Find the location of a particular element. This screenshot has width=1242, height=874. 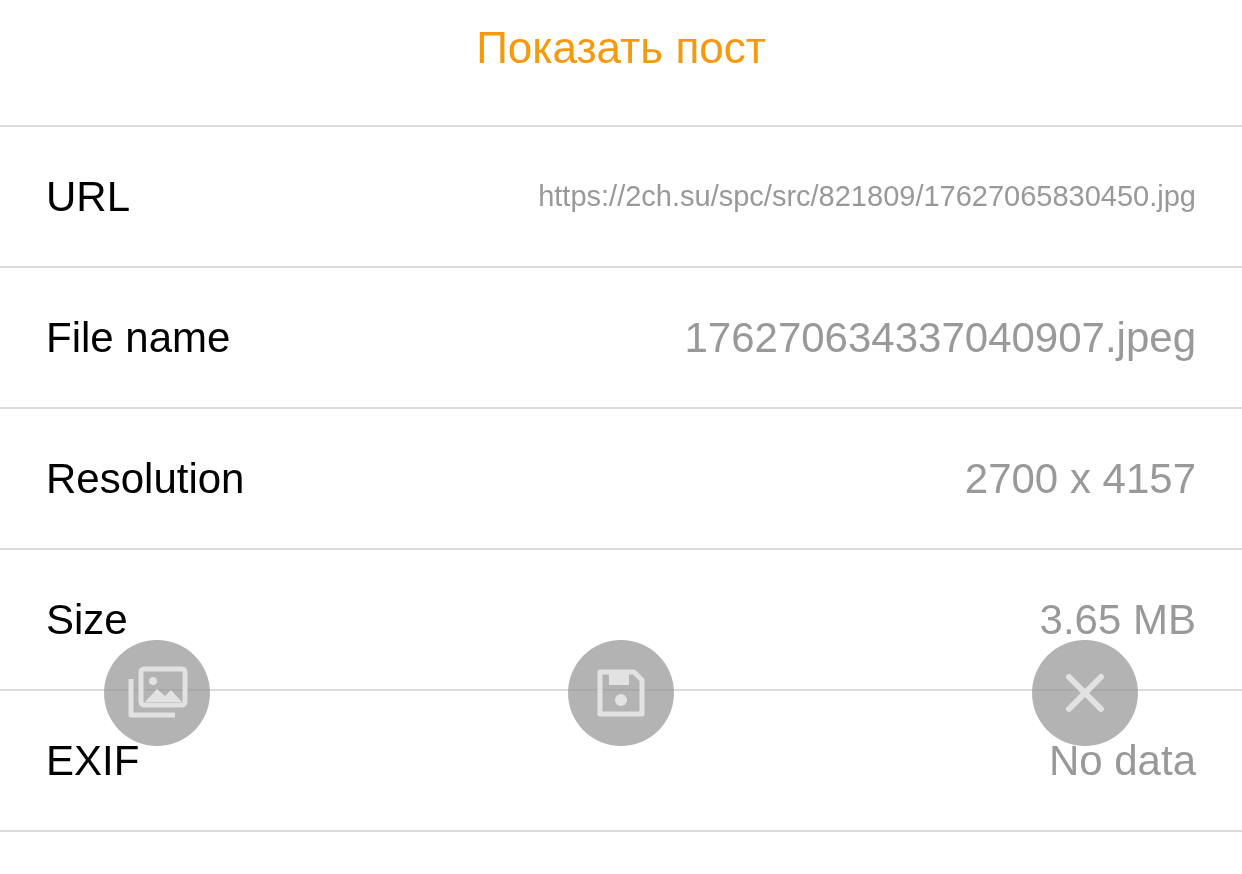

row-label: EXIF is located at coordinates (93, 760).